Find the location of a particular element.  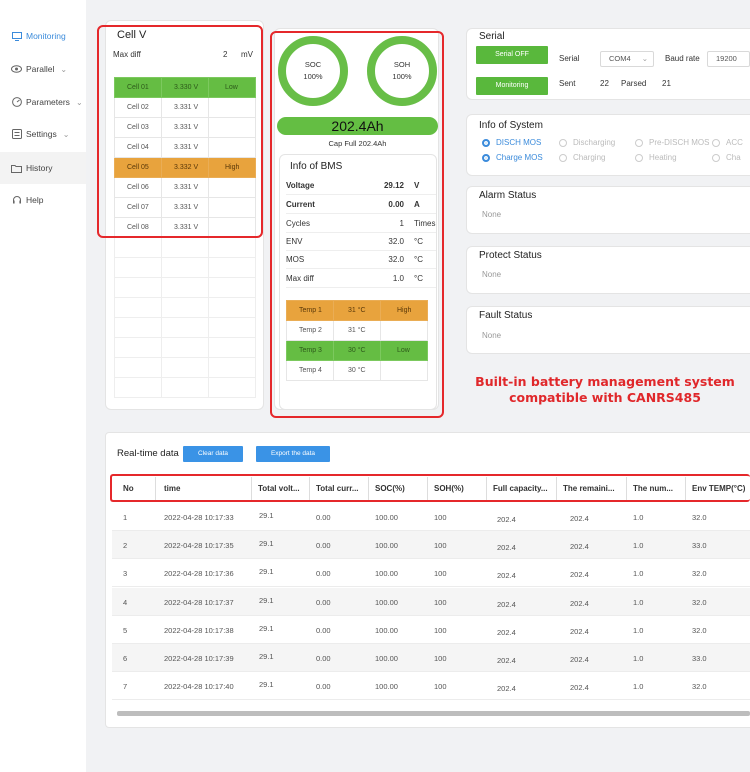

promo-line-1: Built-in battery management system is located at coordinates (605, 381).